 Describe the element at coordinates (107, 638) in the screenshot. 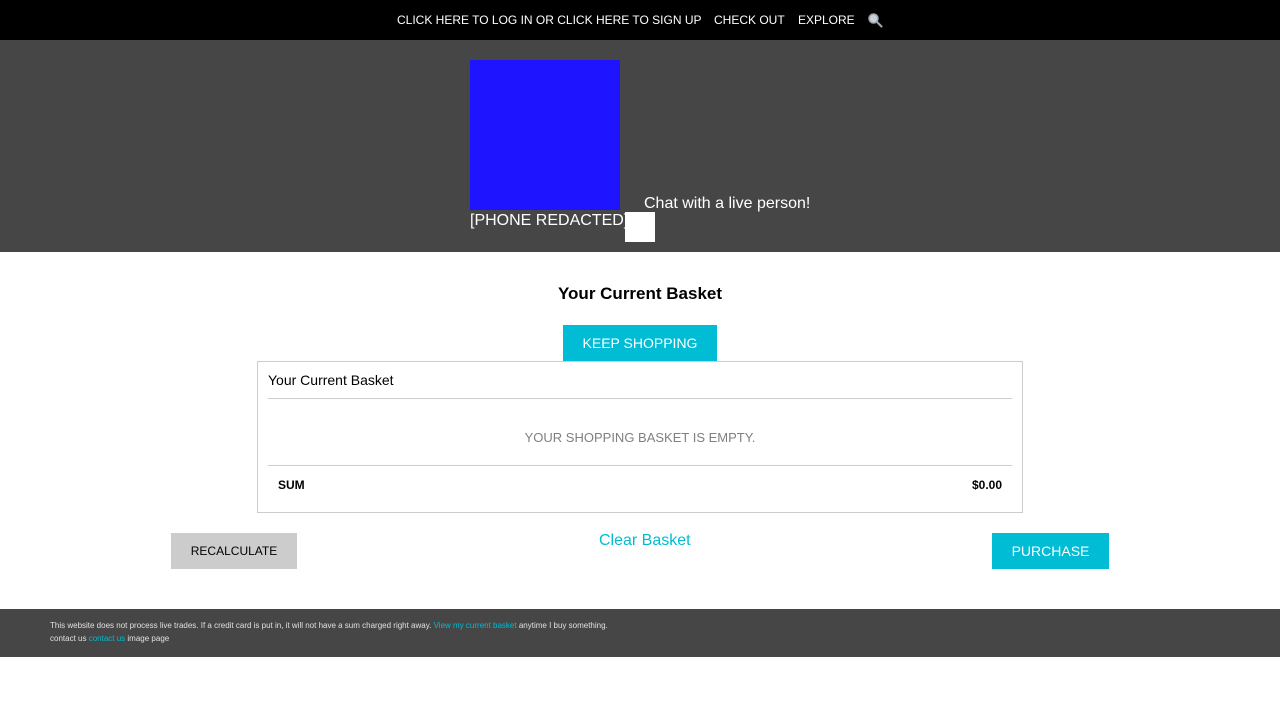

I see `contact-us-link: contact us` at that location.